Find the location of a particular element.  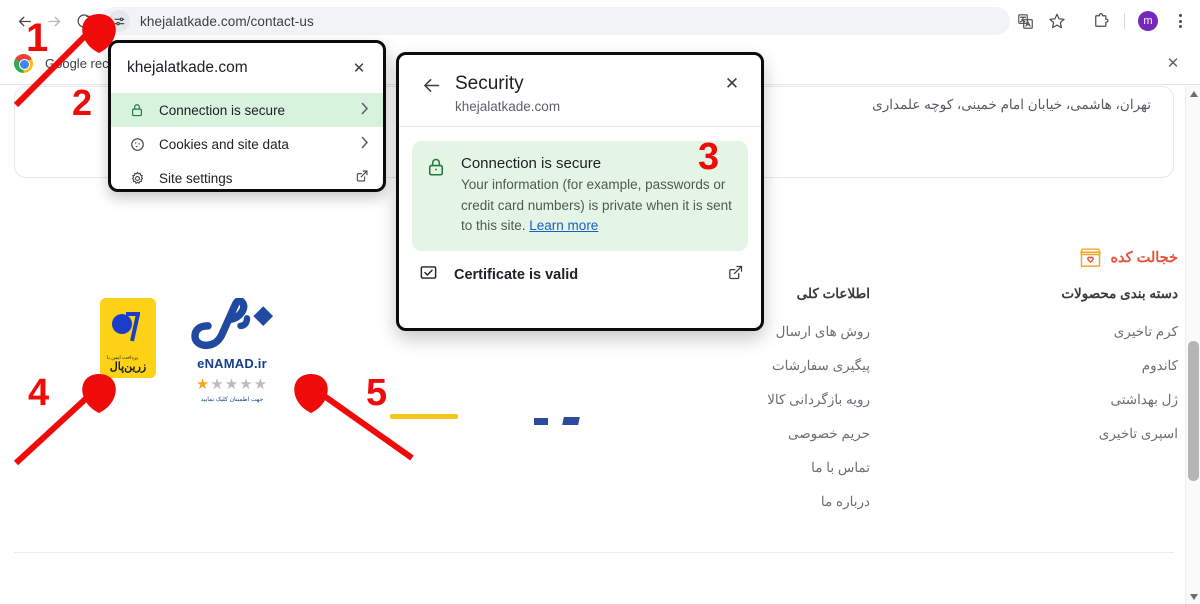

list-item: رویه بازگردانی کالا is located at coordinates (818, 400).